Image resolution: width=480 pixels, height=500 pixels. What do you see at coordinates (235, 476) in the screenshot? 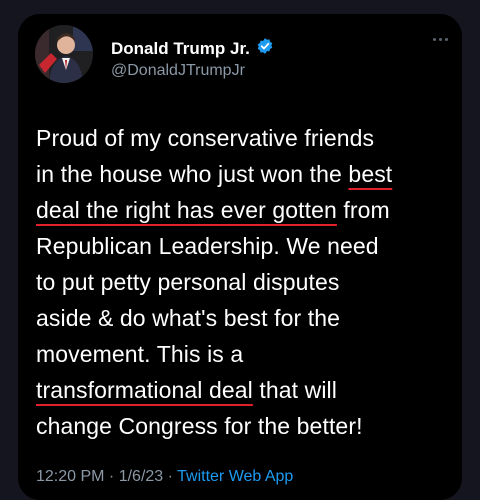
I see `tweet-source-app: Twitter Web App` at bounding box center [235, 476].